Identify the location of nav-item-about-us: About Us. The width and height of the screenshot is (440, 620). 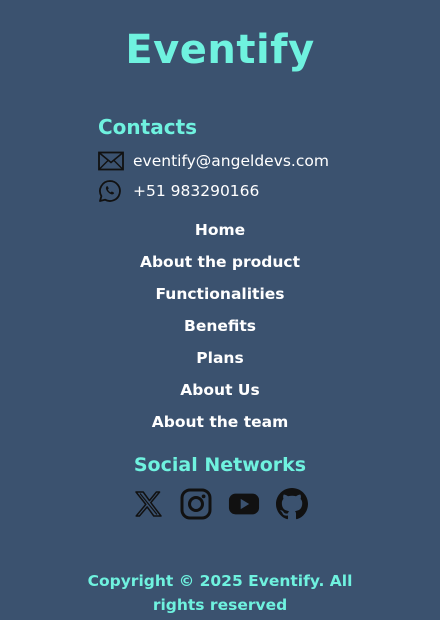
(220, 394).